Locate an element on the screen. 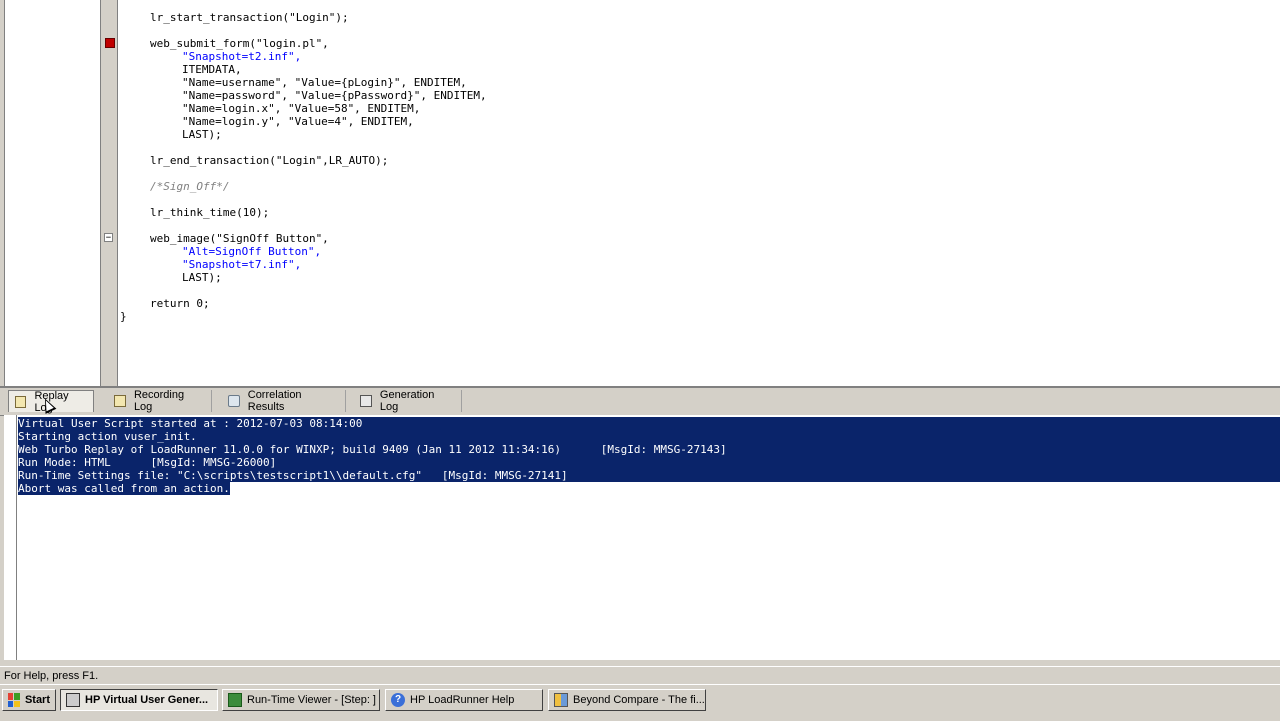  runtime-viewer-icon is located at coordinates (235, 700).